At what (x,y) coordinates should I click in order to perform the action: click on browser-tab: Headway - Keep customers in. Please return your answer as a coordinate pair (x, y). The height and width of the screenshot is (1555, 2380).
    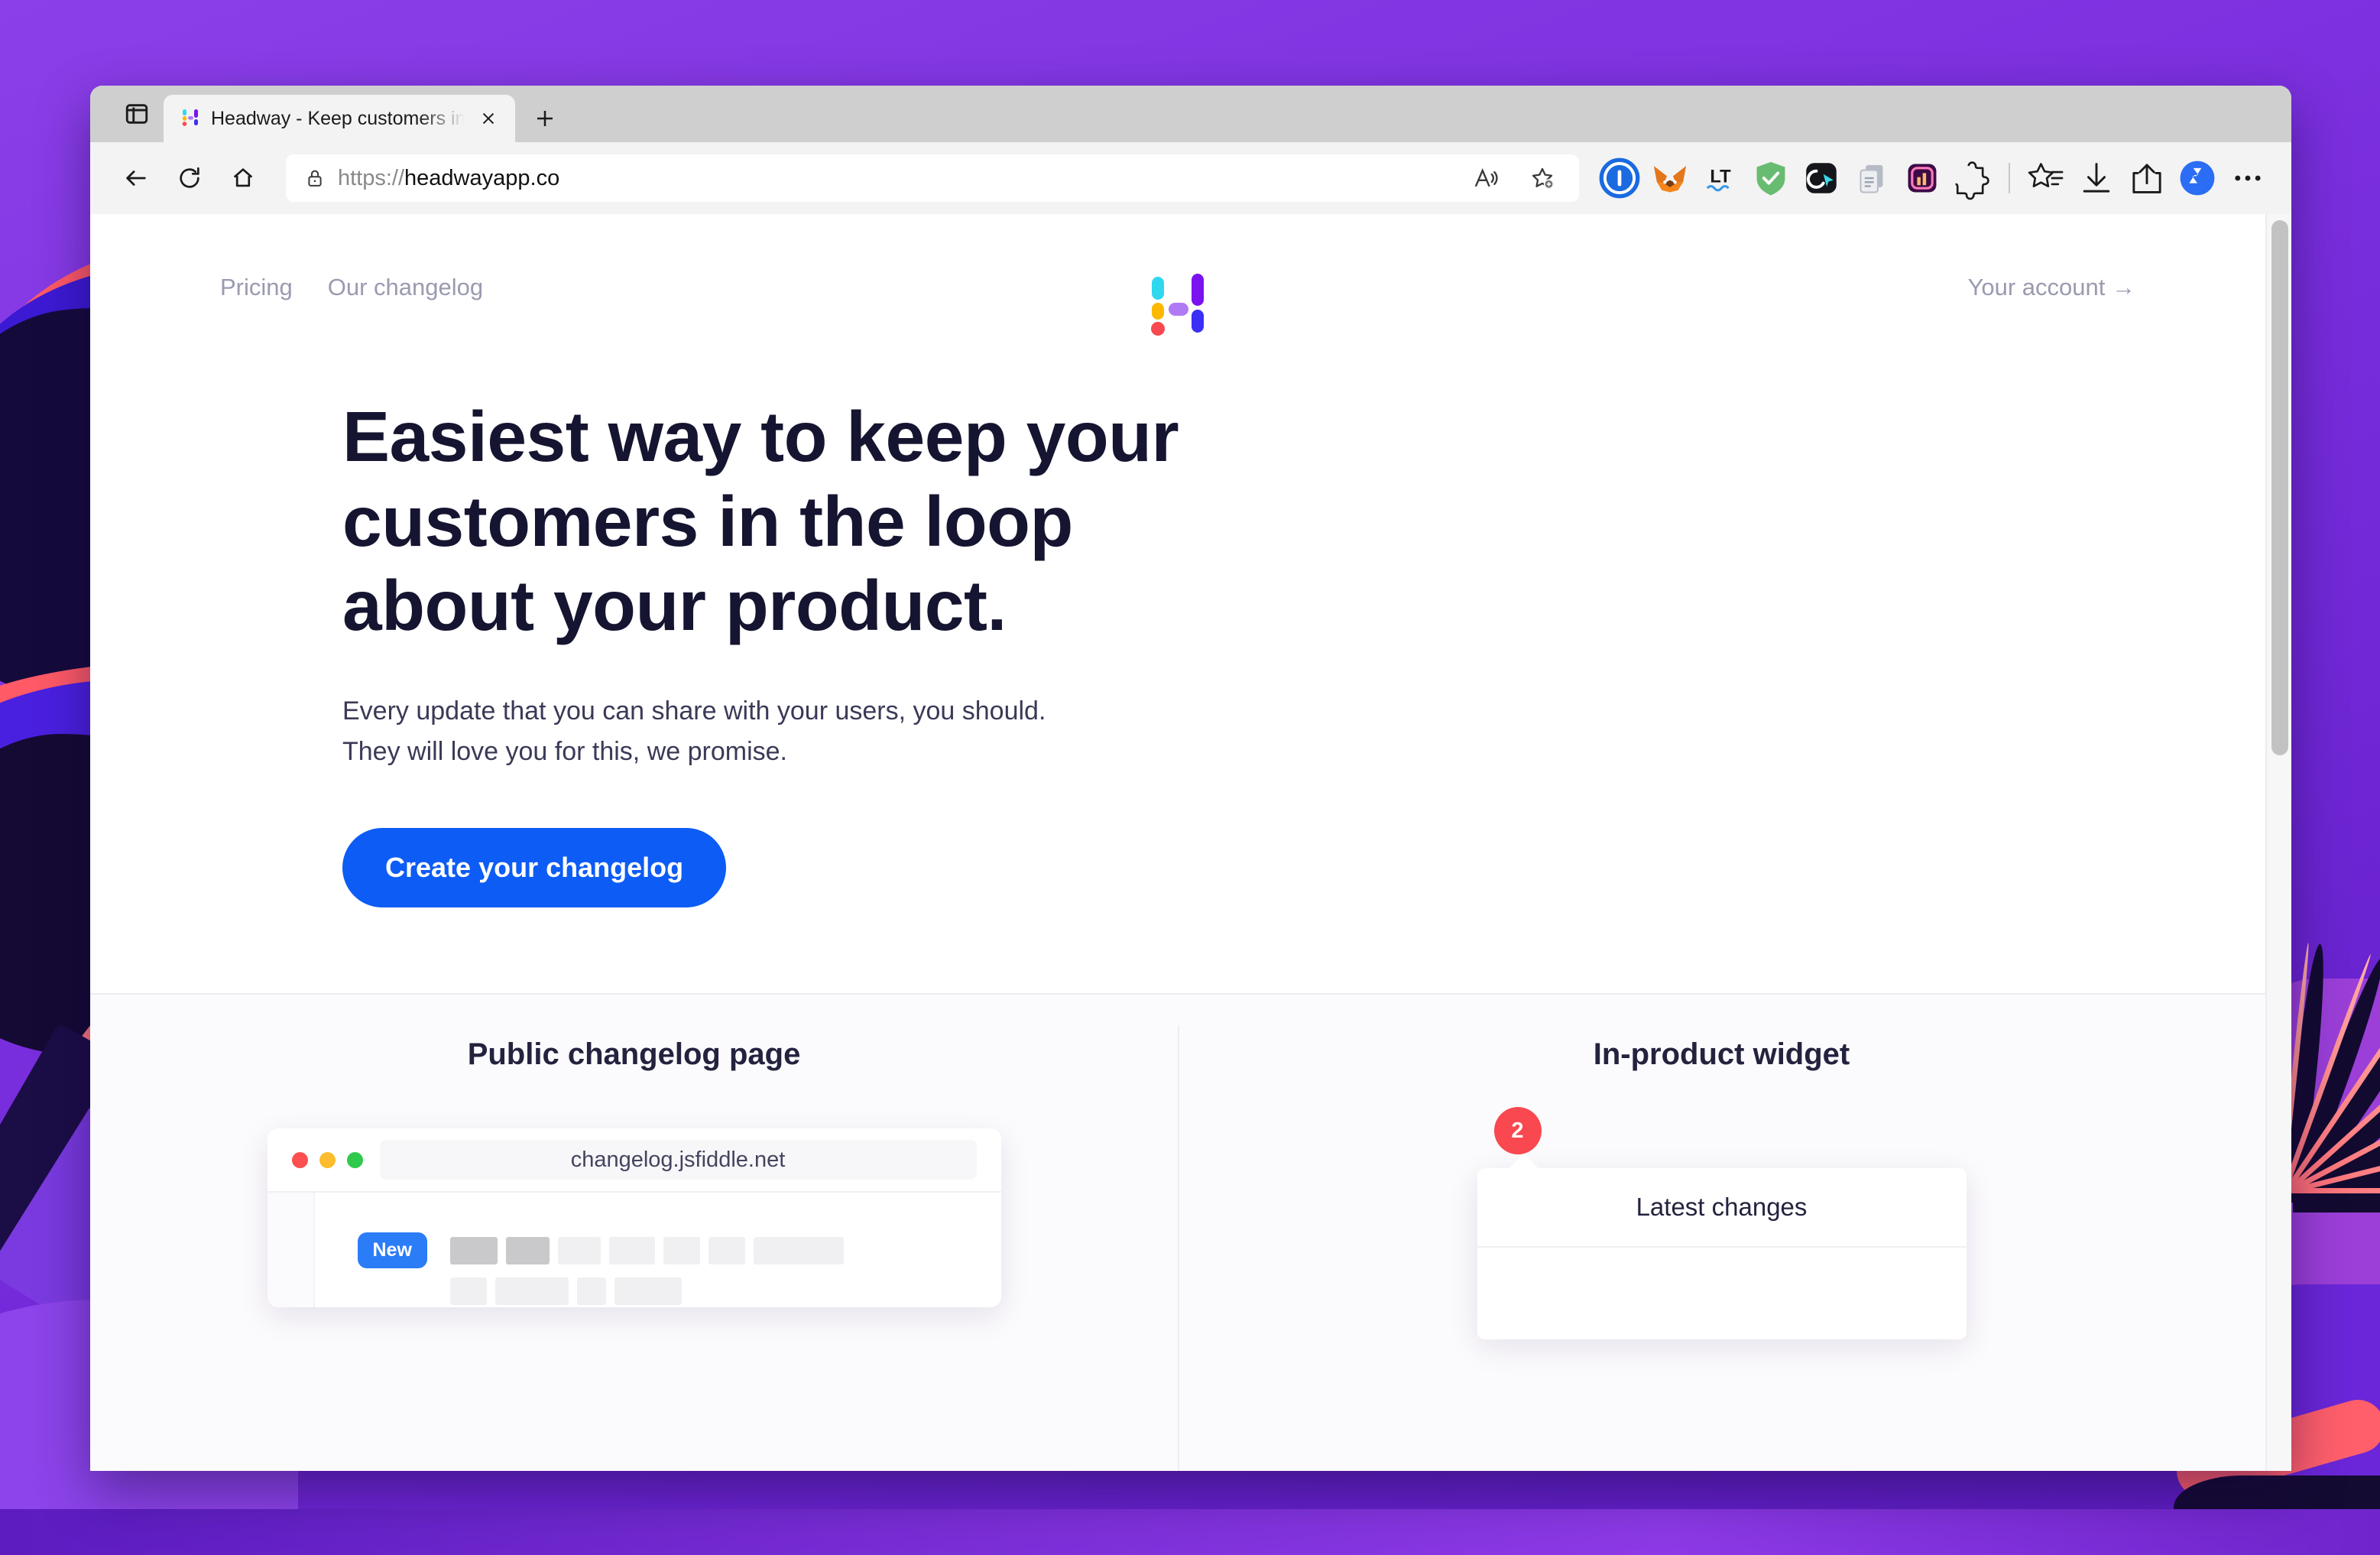
    Looking at the image, I should click on (339, 118).